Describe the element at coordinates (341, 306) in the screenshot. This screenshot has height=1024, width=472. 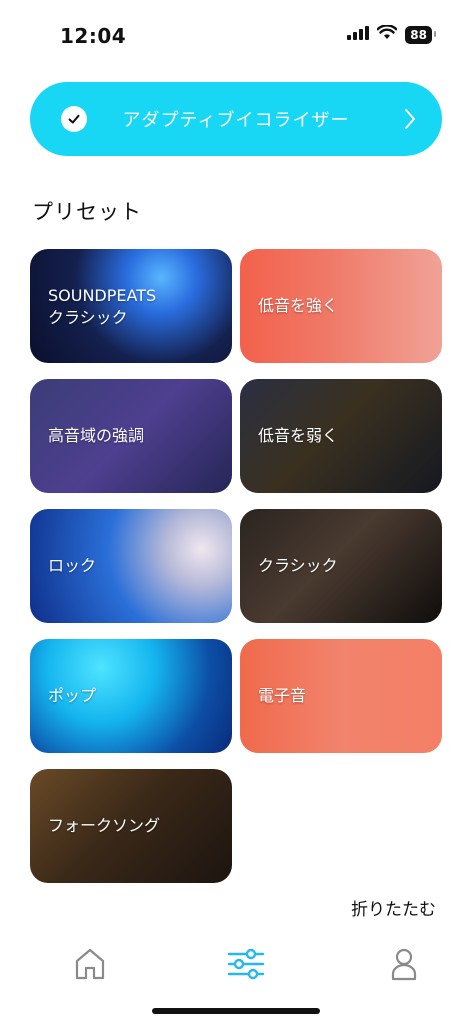
I see `preset-card-bass-boost: 低音を強く` at that location.